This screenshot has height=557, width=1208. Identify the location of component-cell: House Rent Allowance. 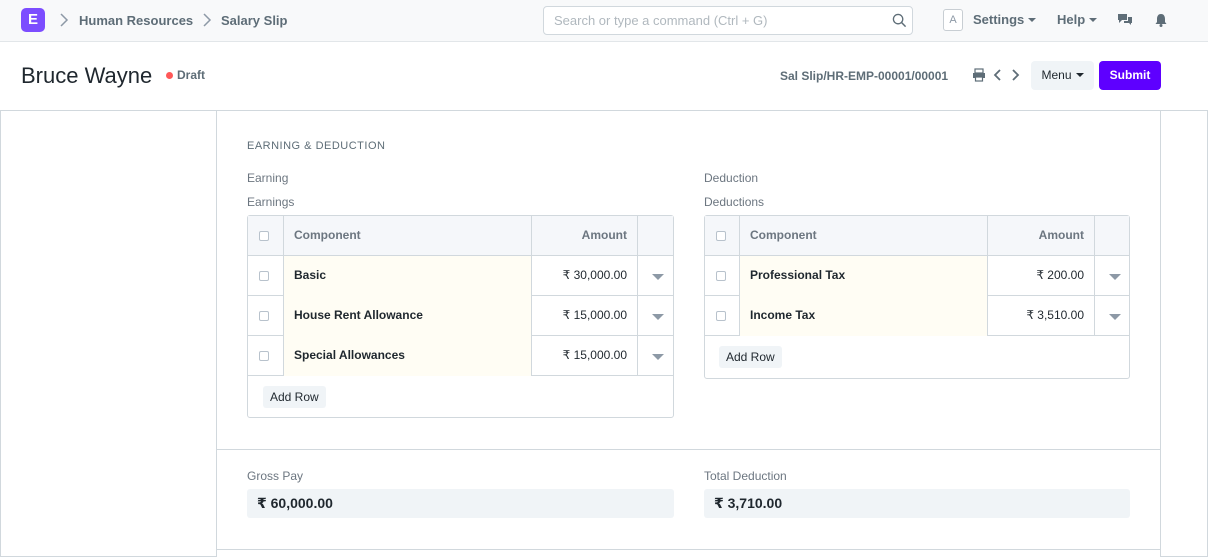
(408, 316).